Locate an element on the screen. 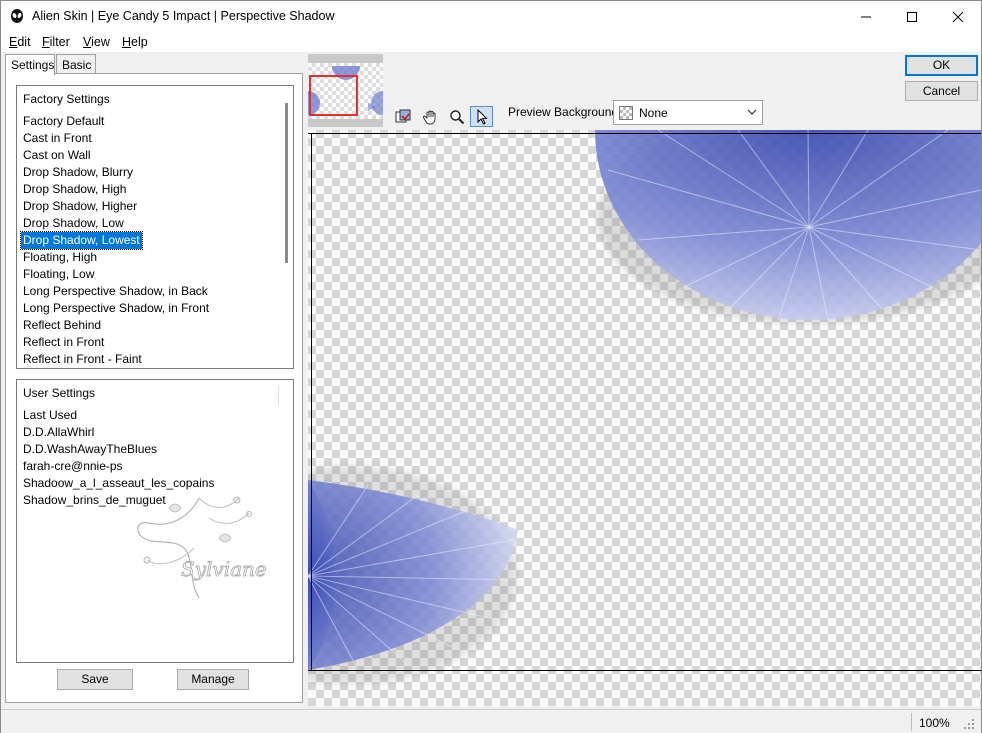  preview-background-value: None is located at coordinates (653, 113).